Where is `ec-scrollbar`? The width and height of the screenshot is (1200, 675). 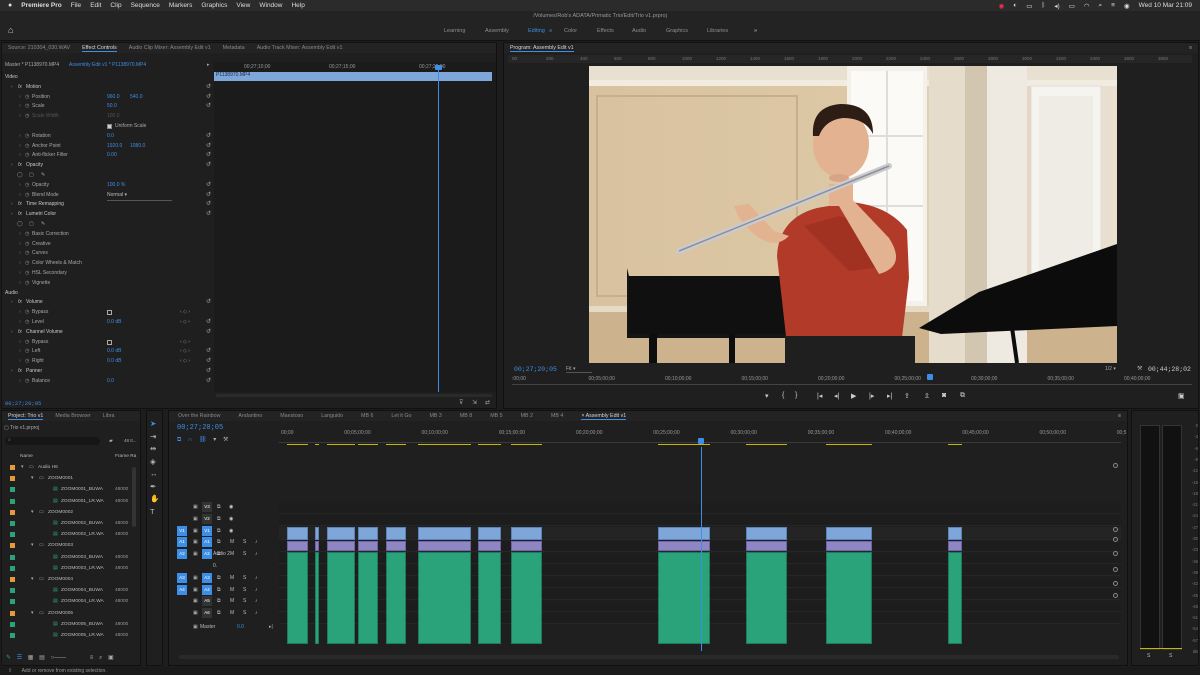
ec-scrollbar is located at coordinates (354, 395).